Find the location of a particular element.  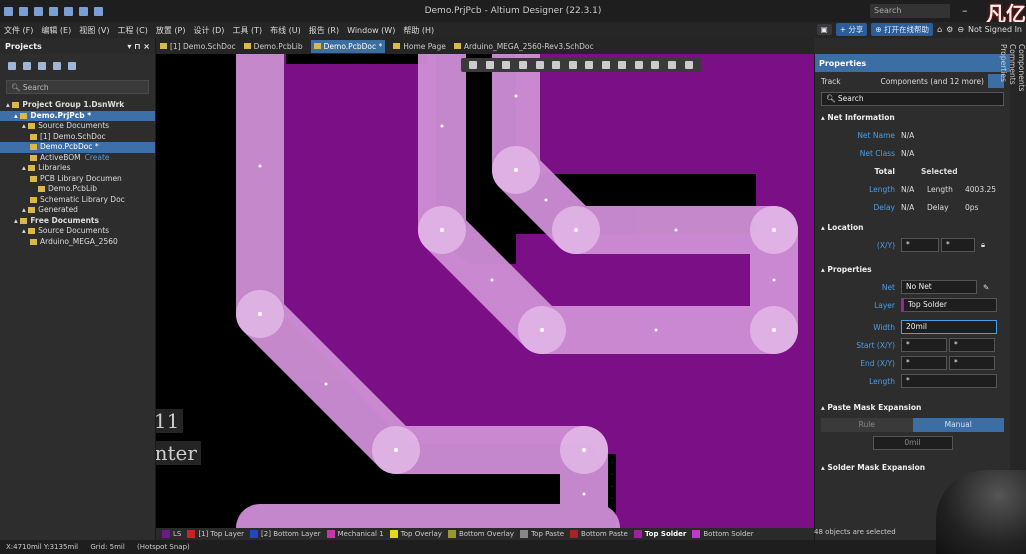

global-search-input: Search is located at coordinates (910, 11).